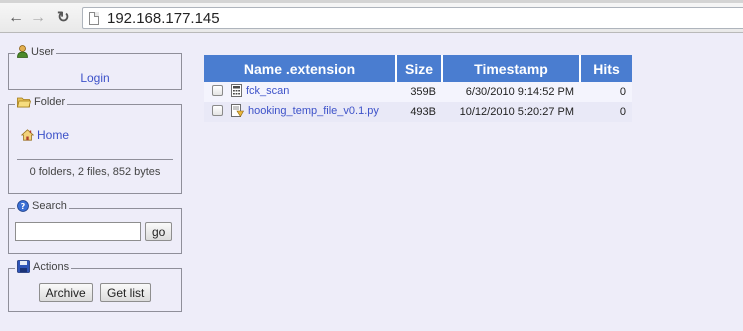 The image size is (743, 331). What do you see at coordinates (78, 231) in the screenshot?
I see `search-input` at bounding box center [78, 231].